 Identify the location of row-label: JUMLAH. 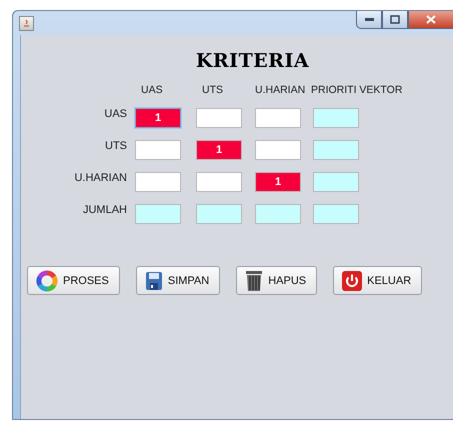
(104, 210).